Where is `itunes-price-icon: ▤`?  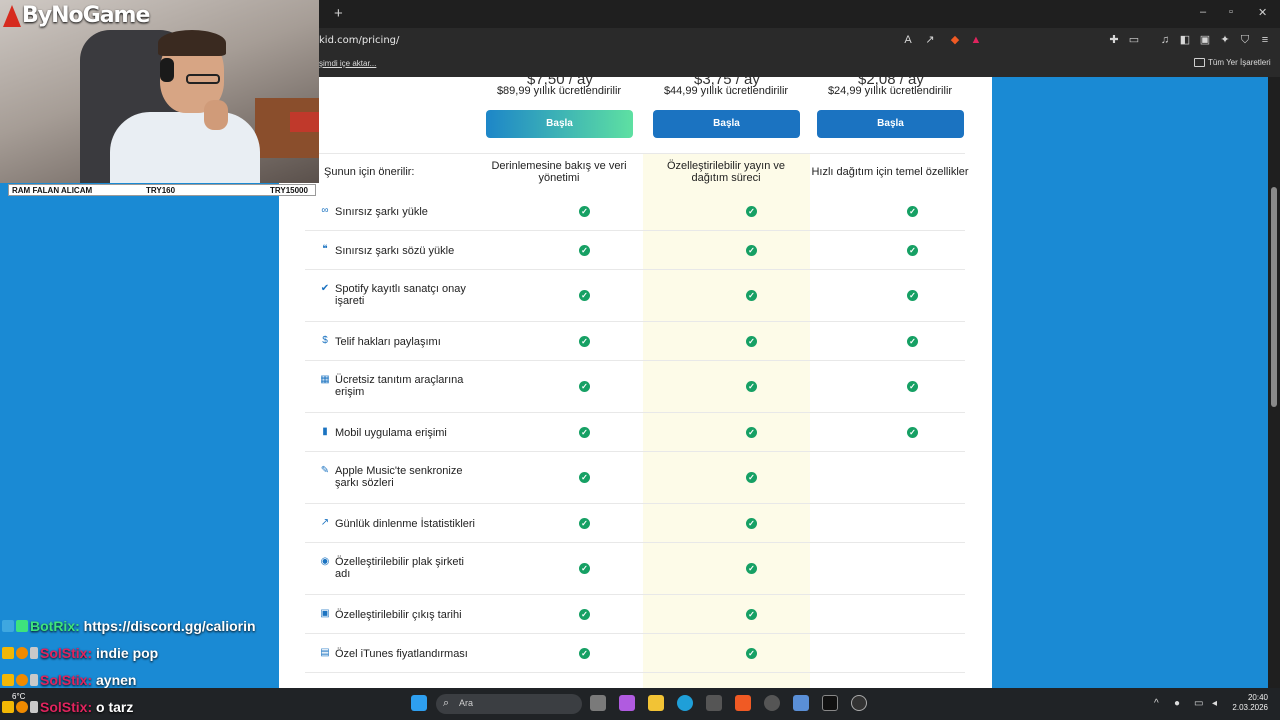 itunes-price-icon: ▤ is located at coordinates (325, 652).